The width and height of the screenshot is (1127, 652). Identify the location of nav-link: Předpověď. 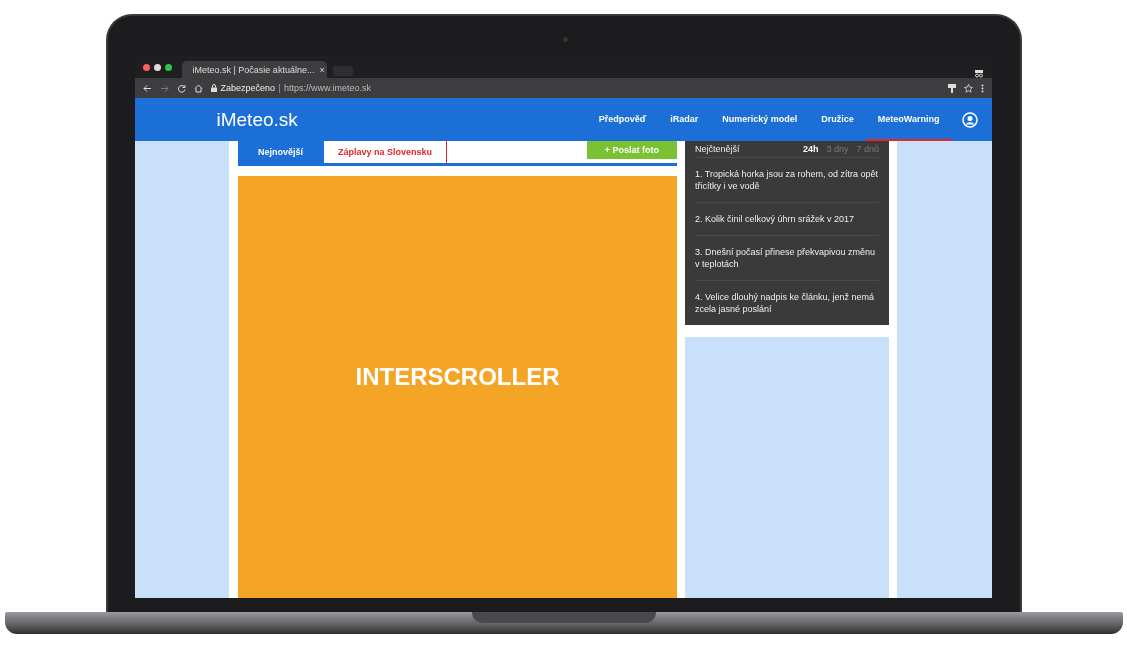
(622, 119).